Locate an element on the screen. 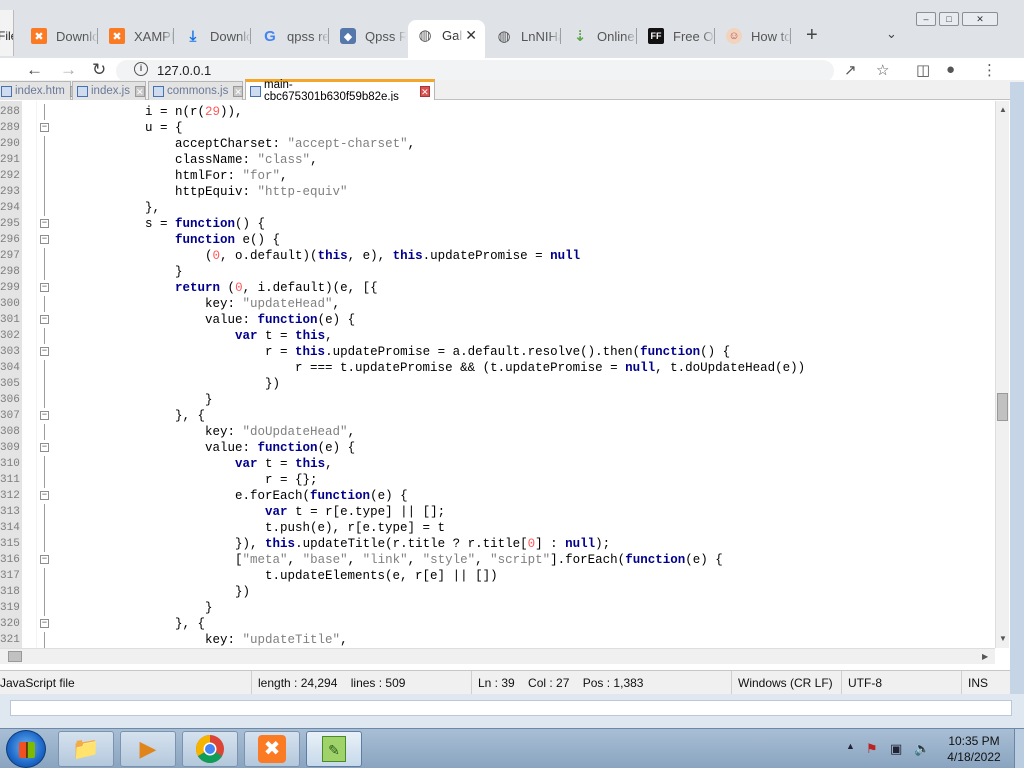  minimize-button: – is located at coordinates (926, 19).